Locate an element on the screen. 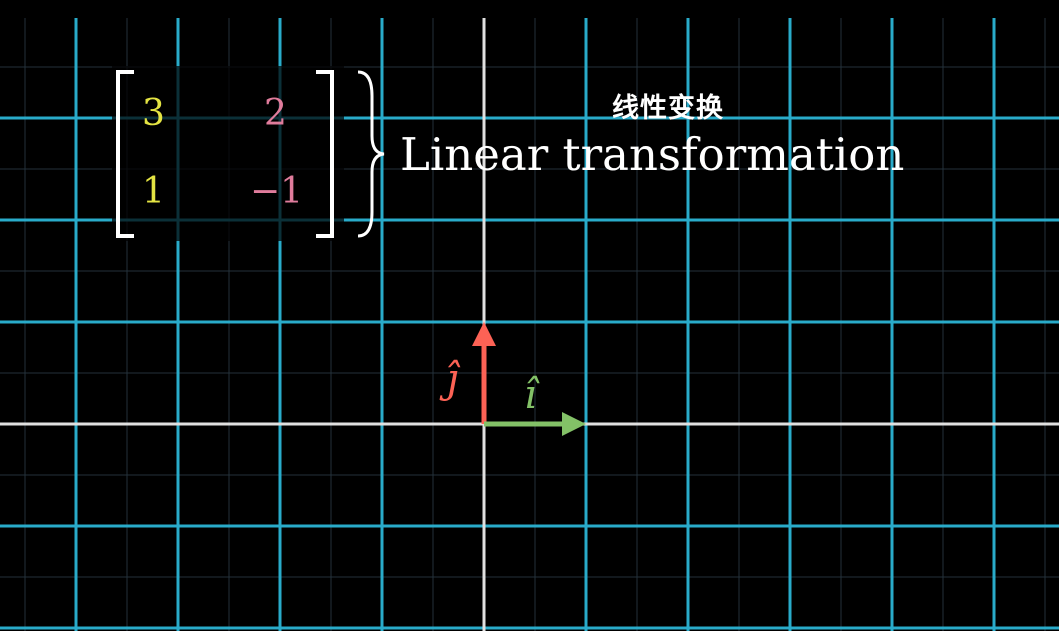  matrix-cell-a11: 3 is located at coordinates (153, 113).